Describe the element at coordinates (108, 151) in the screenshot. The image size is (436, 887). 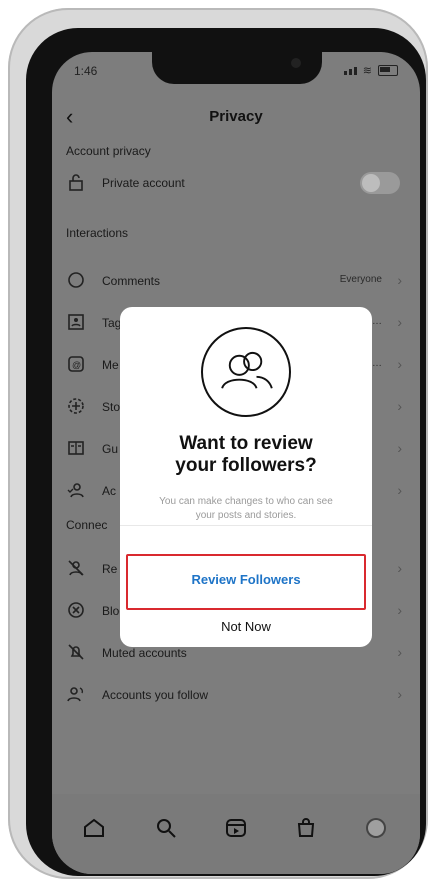
I see `section-account-privacy: Account privacy` at that location.